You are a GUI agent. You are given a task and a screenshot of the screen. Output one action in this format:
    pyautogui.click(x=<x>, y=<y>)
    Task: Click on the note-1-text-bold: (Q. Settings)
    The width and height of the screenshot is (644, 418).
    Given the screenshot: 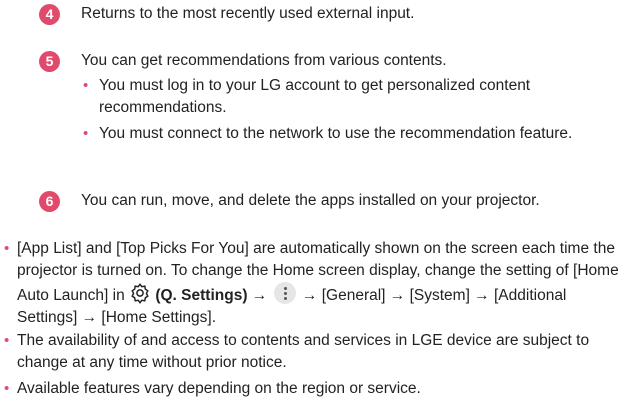 What is the action you would take?
    pyautogui.click(x=201, y=295)
    